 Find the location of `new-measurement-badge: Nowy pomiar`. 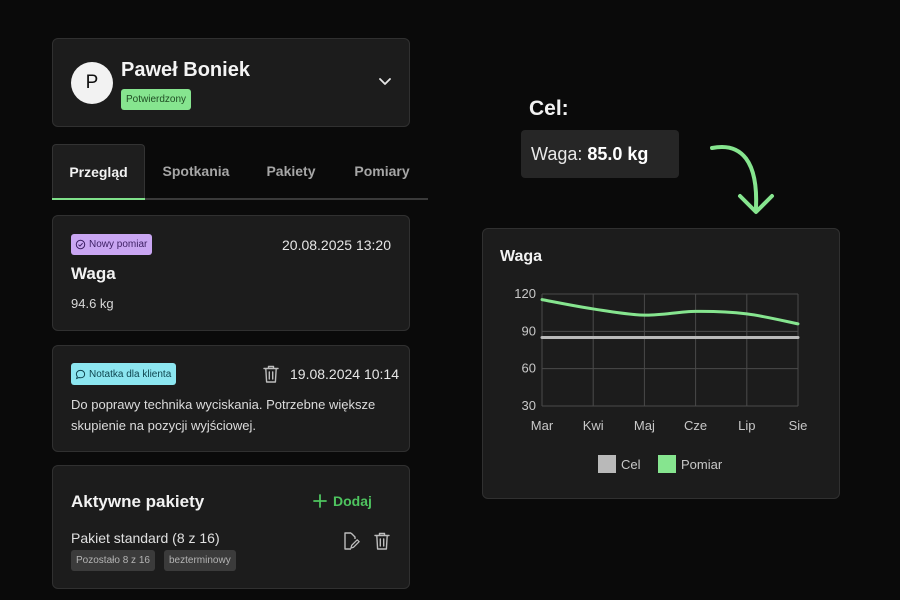

new-measurement-badge: Nowy pomiar is located at coordinates (112, 244).